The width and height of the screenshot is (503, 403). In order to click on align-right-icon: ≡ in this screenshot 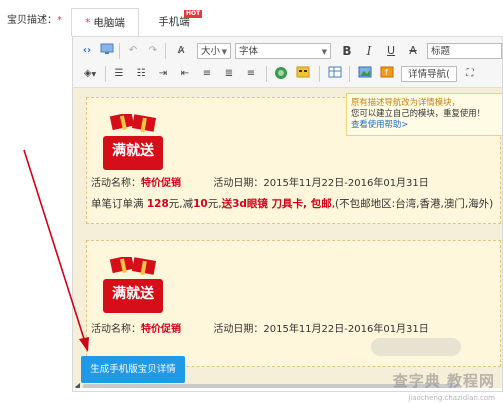, I will do `click(251, 74)`.